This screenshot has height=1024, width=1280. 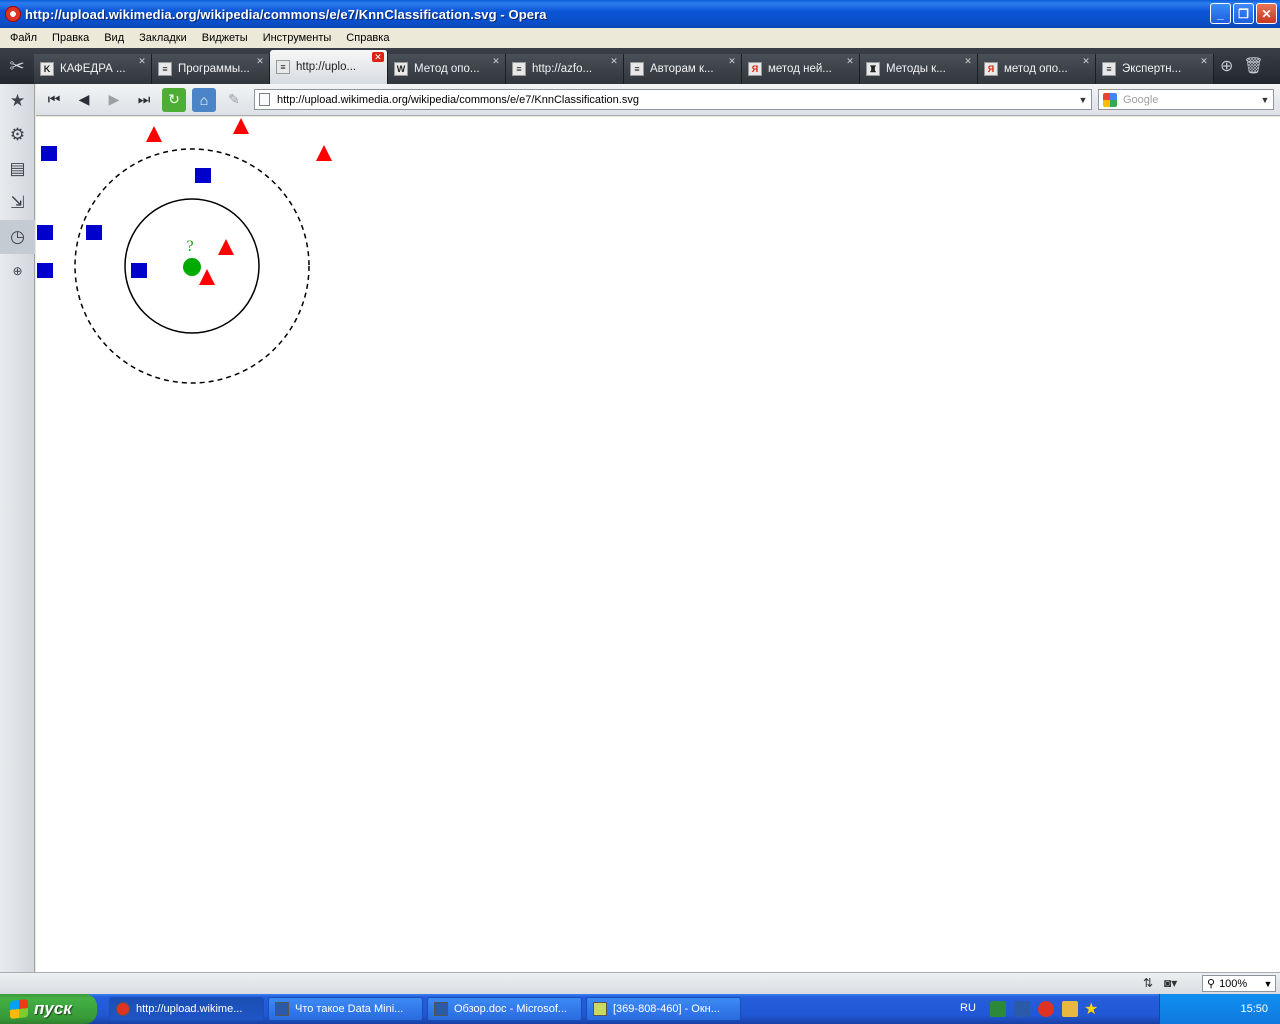 I want to click on windows-flag-icon, so click(x=19, y=1009).